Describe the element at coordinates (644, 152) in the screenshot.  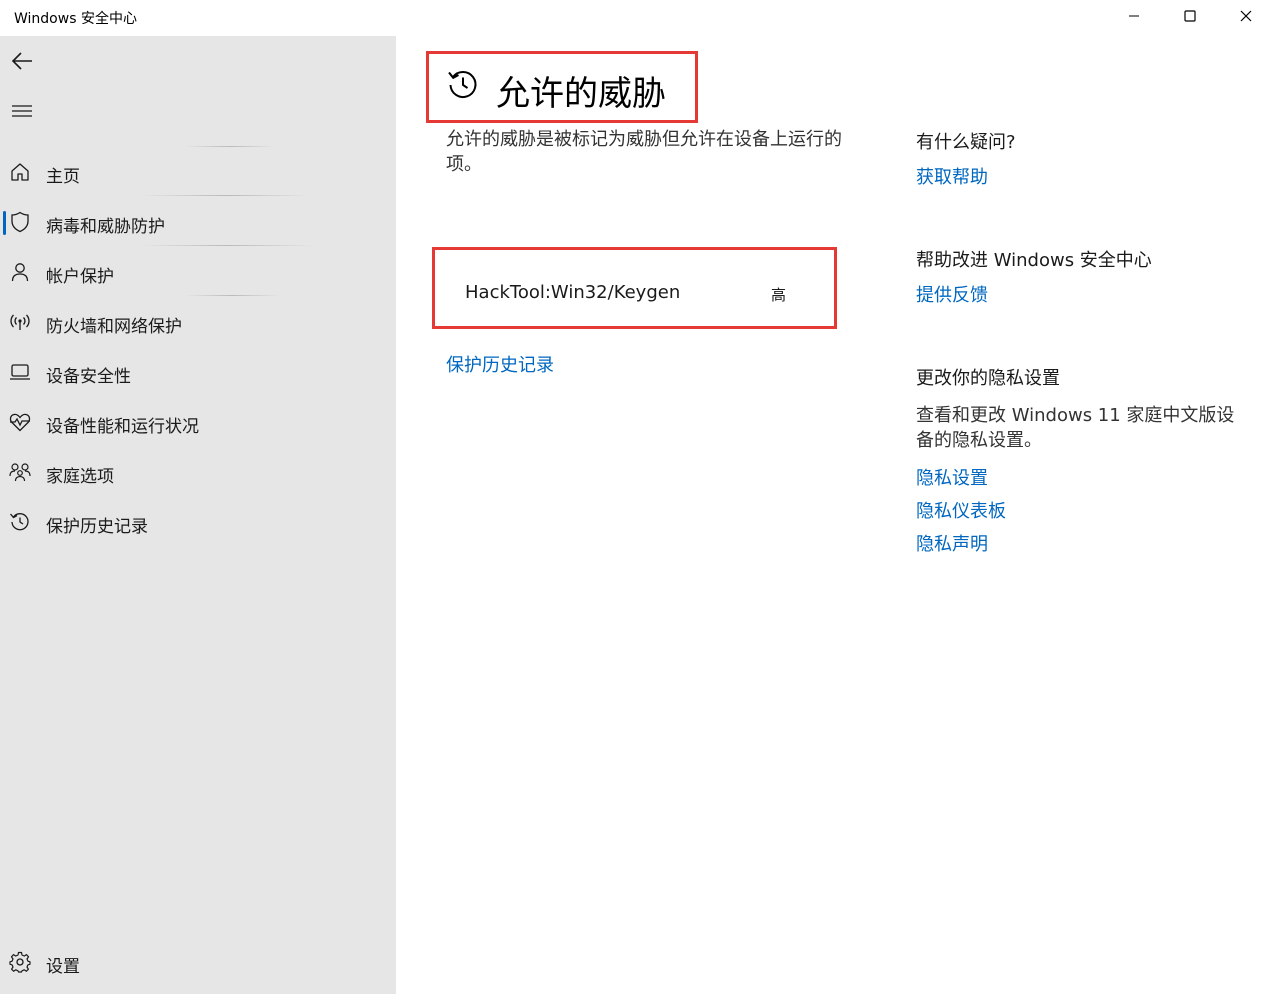
I see `page-description: 允许的威胁是被标记为威胁但允许在设备上运行的项。` at that location.